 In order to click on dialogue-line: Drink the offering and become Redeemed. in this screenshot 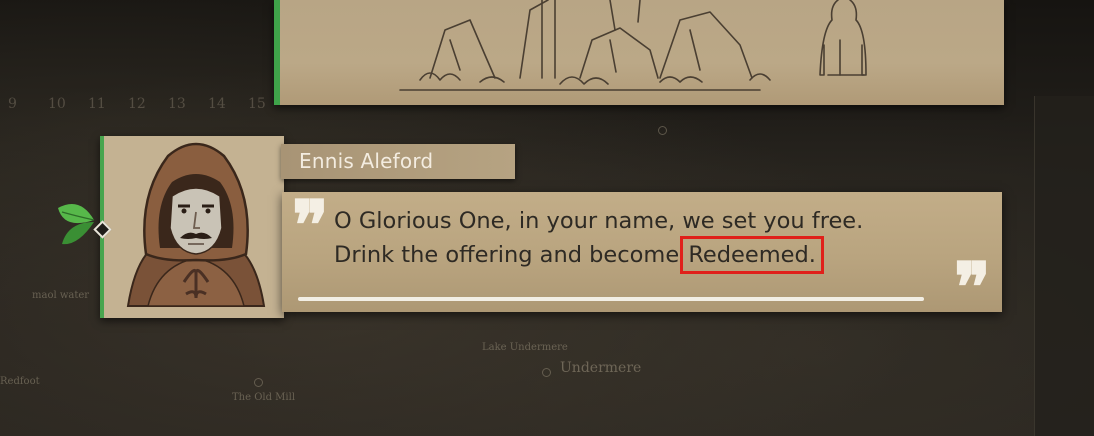, I will do `click(634, 255)`.